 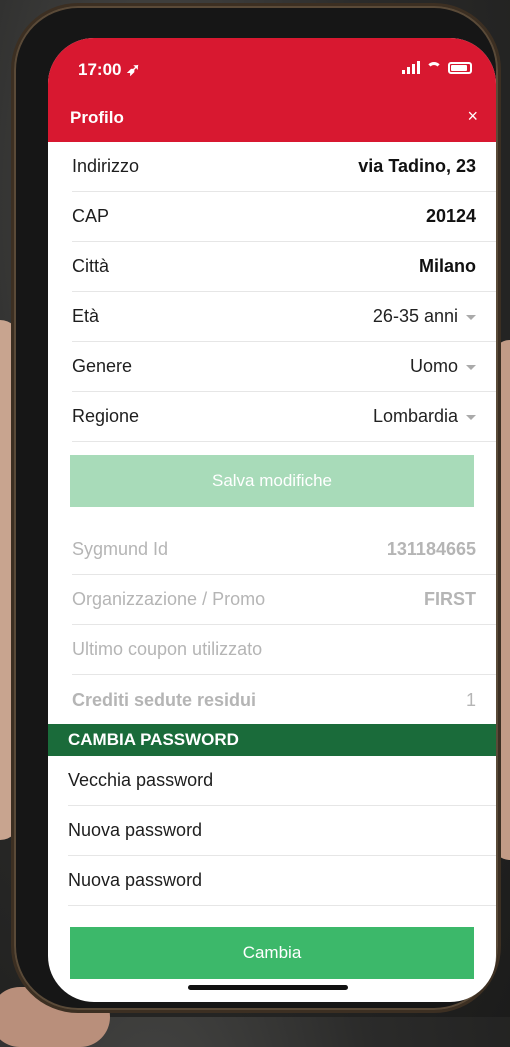 What do you see at coordinates (106, 166) in the screenshot?
I see `field-label: Indirizzo` at bounding box center [106, 166].